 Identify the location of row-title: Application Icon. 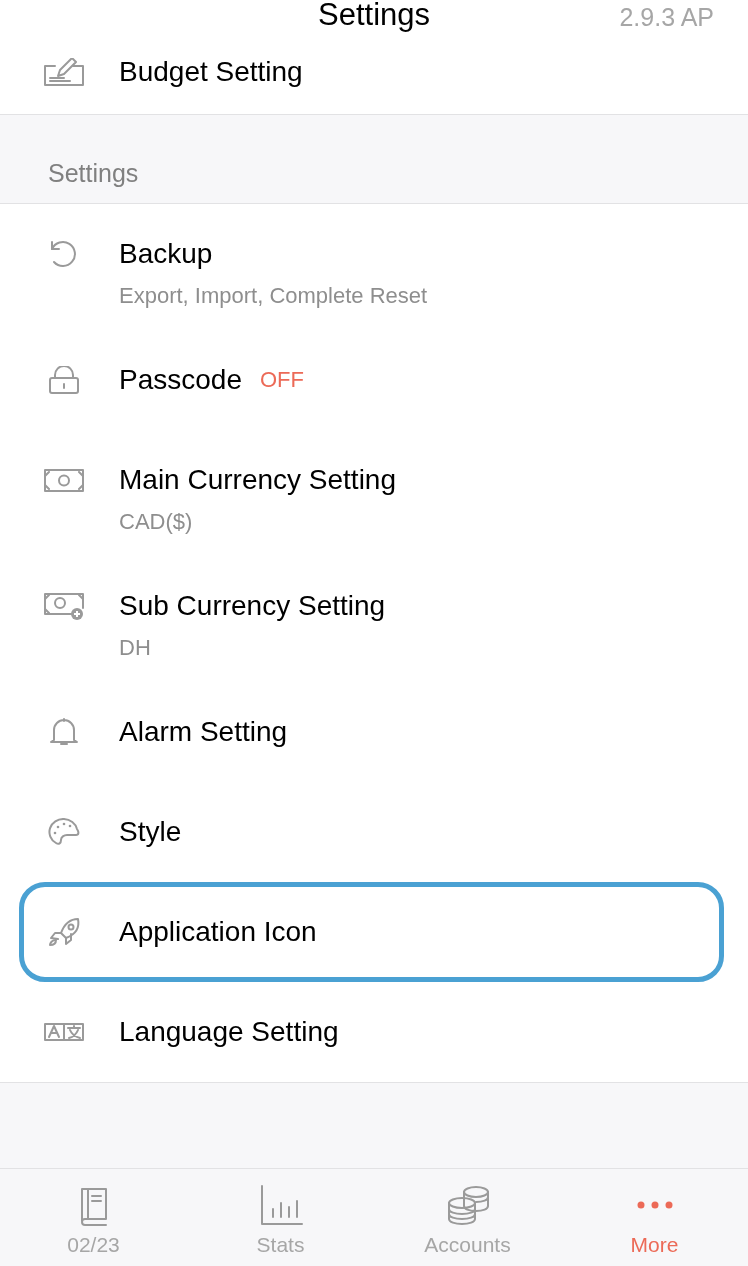
(218, 932).